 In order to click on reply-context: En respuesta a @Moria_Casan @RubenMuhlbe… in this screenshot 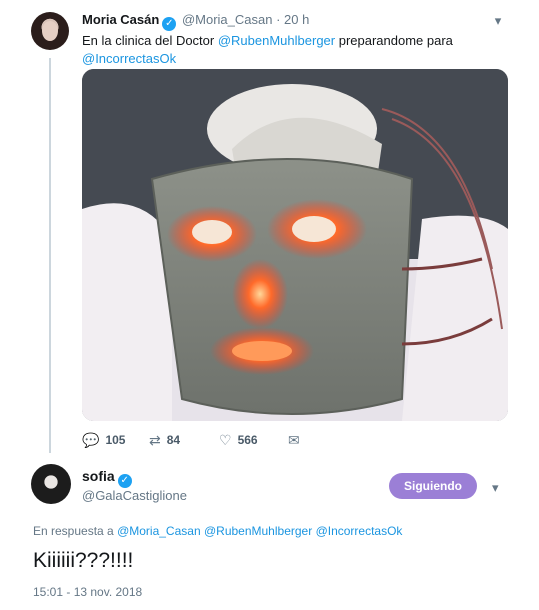, I will do `click(217, 531)`.